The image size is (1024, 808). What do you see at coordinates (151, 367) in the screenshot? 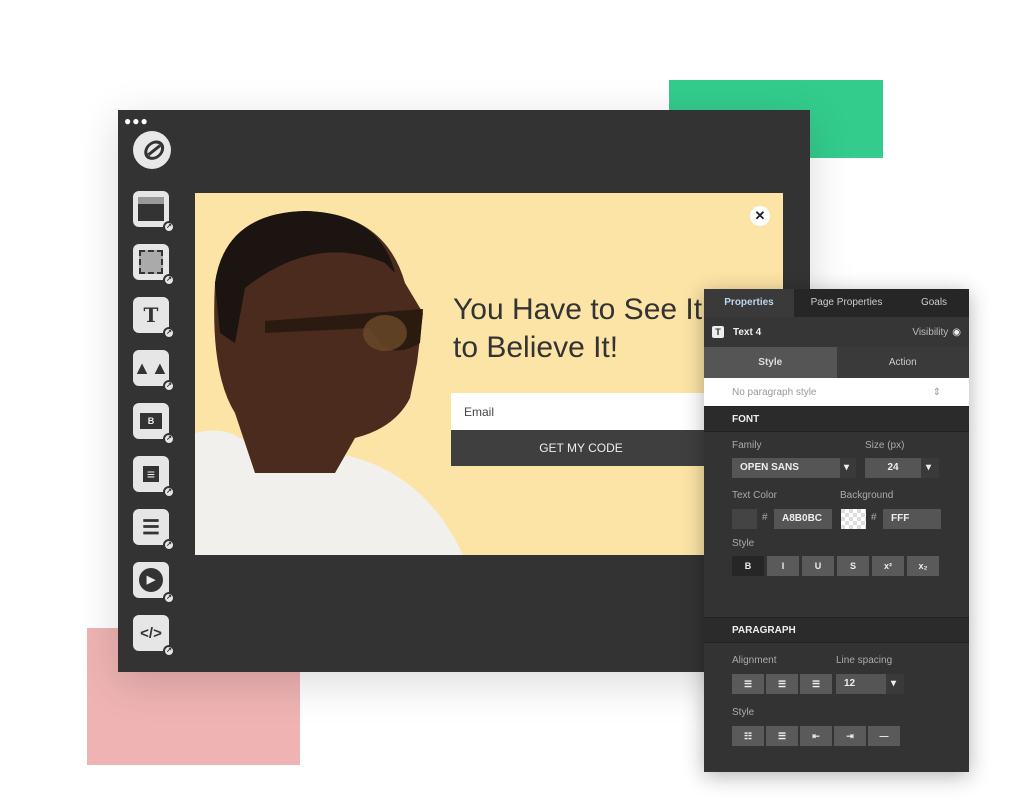
I see `image-icon: ▲▲` at bounding box center [151, 367].